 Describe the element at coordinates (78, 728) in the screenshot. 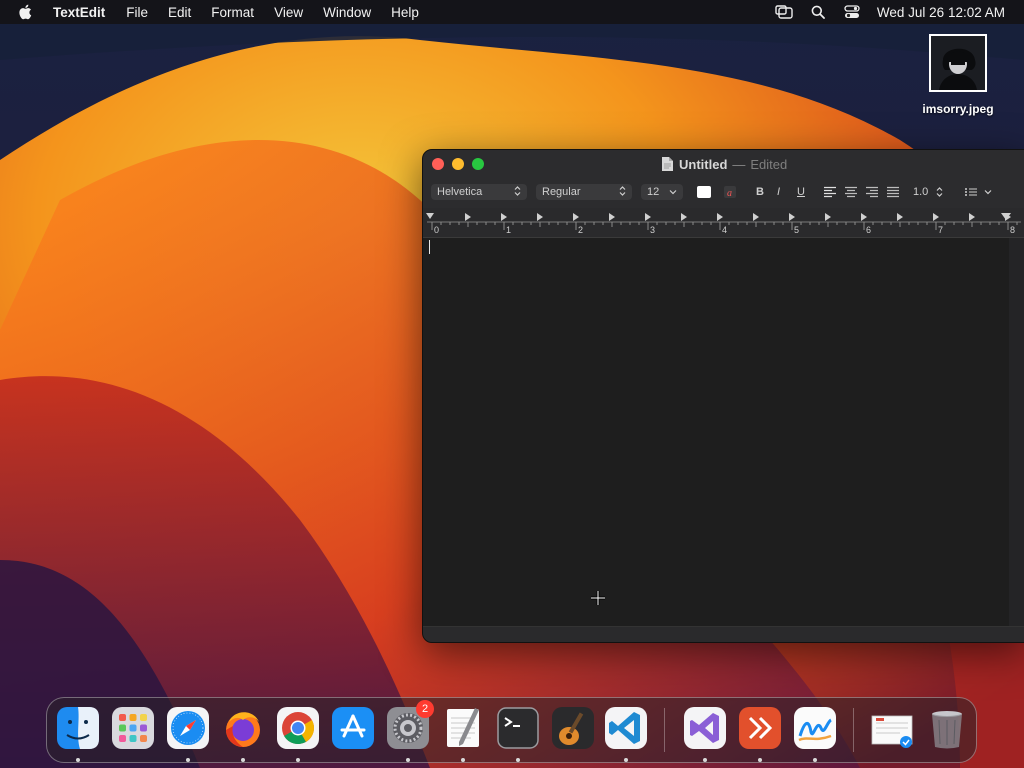

I see `finder-icon` at that location.